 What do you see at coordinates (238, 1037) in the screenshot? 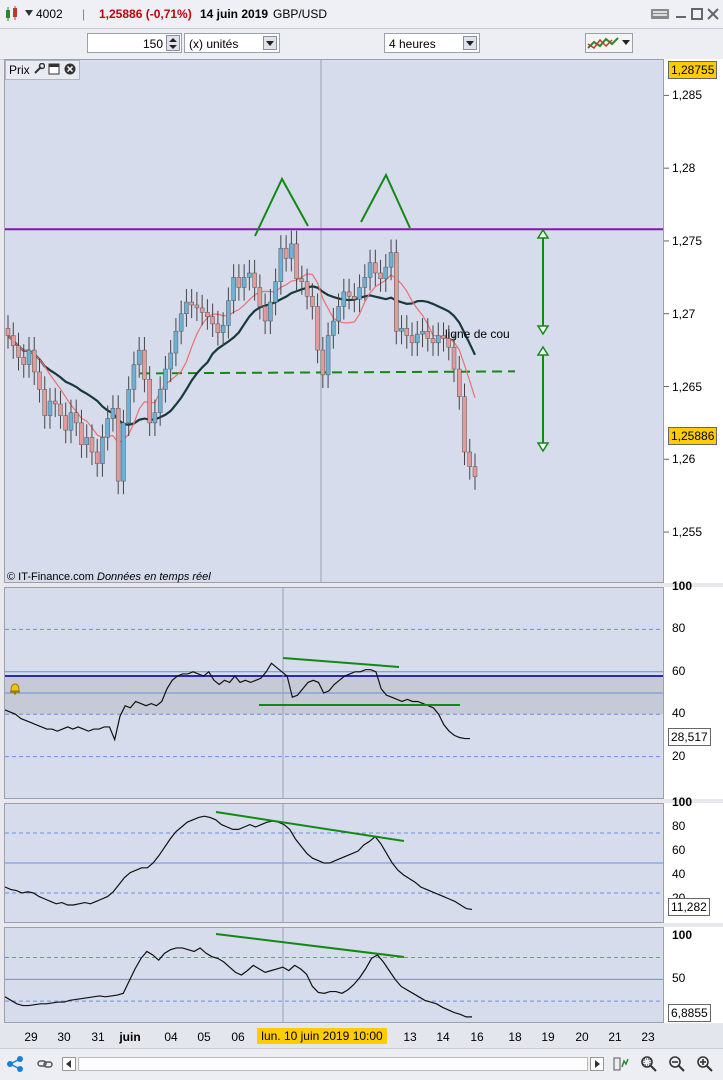
I see `x-tick-label: 06` at bounding box center [238, 1037].